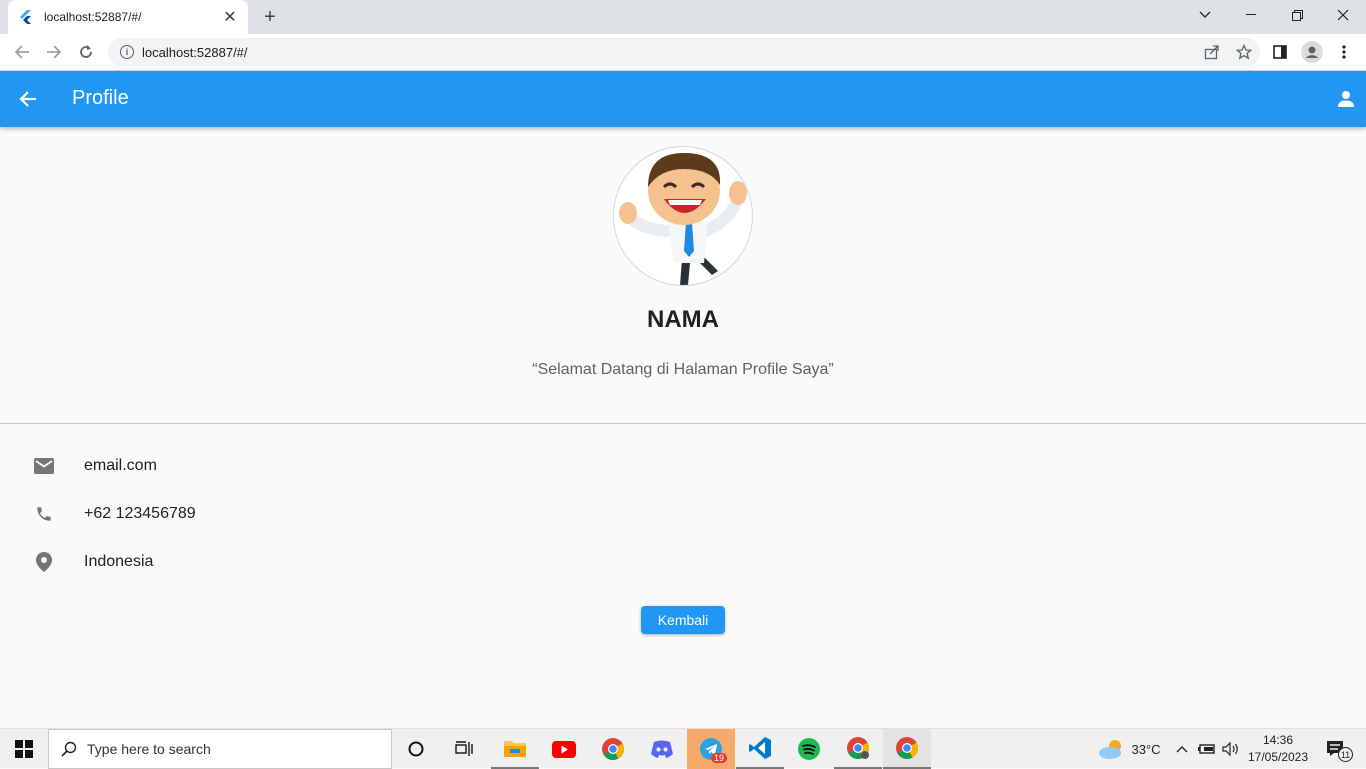 The height and width of the screenshot is (769, 1366). I want to click on back-button, so click(28, 99).